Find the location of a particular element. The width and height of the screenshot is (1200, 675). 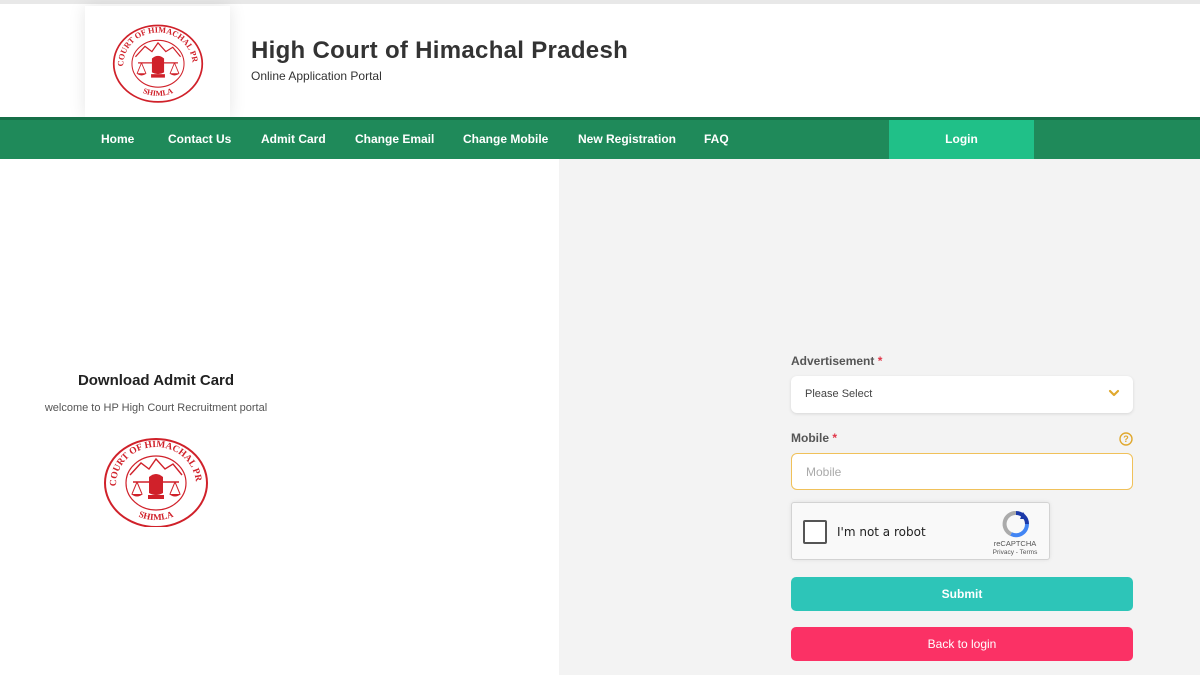

mobile-label-text: Mobile is located at coordinates (810, 438).